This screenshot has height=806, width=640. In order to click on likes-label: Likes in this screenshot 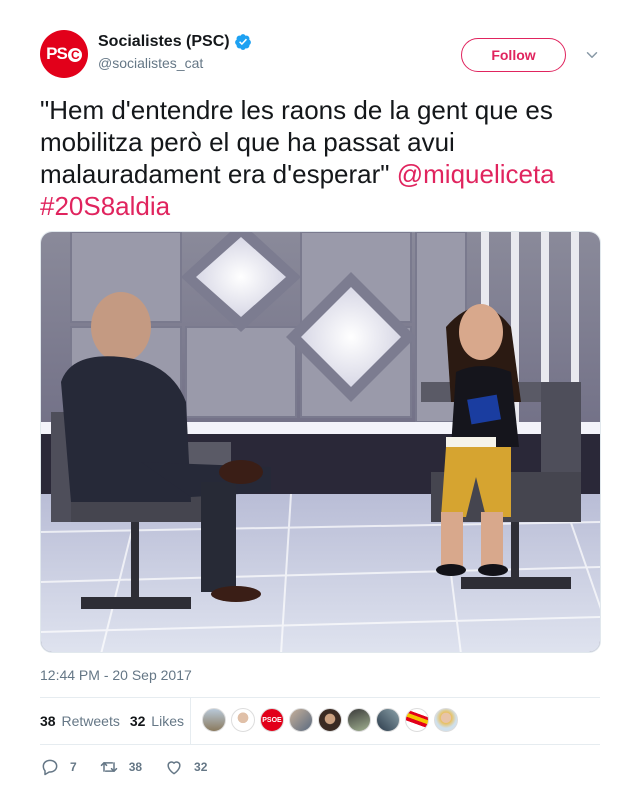, I will do `click(167, 721)`.